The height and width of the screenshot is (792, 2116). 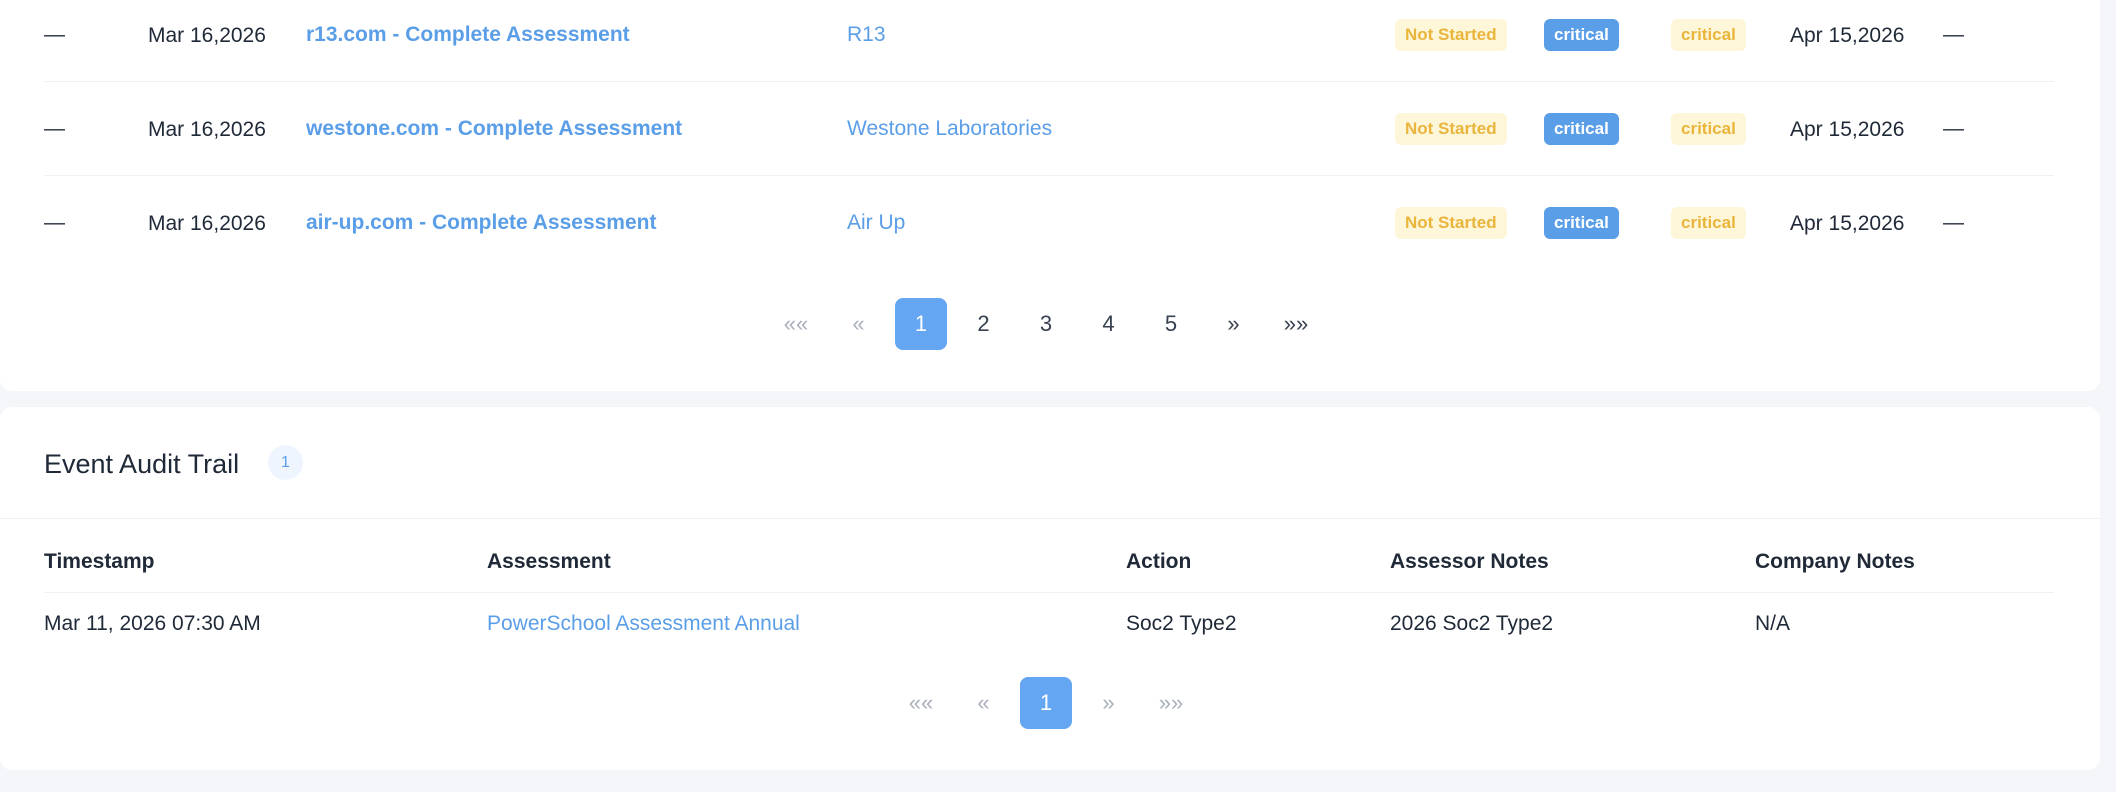 I want to click on audit-timestamp: Mar 11, 2026 07:30 AM, so click(x=152, y=623).